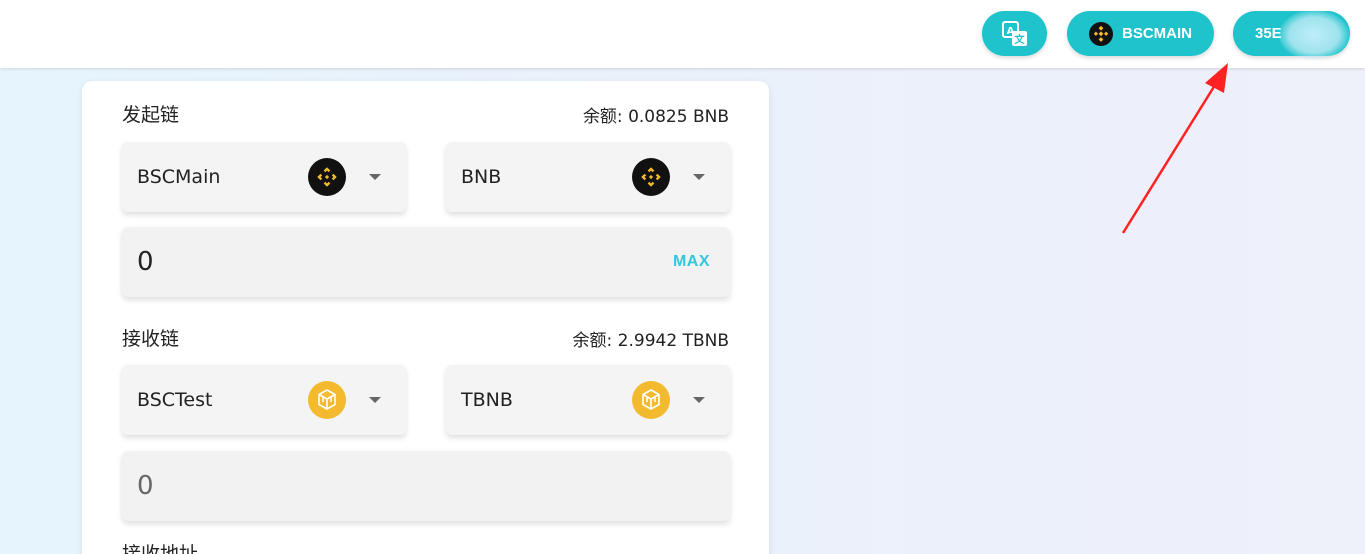  What do you see at coordinates (487, 400) in the screenshot?
I see `receive-token-value: TBNB` at bounding box center [487, 400].